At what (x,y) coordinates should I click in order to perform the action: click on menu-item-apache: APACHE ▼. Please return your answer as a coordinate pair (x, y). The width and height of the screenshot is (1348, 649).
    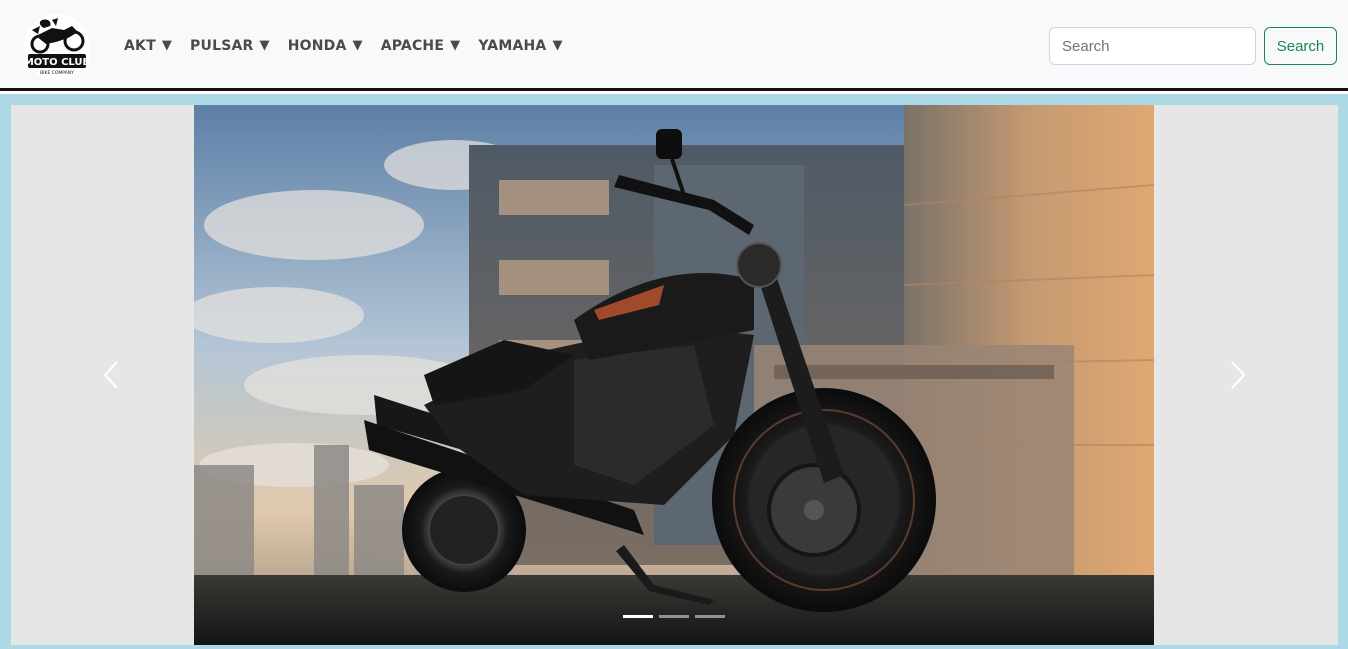
    Looking at the image, I should click on (421, 46).